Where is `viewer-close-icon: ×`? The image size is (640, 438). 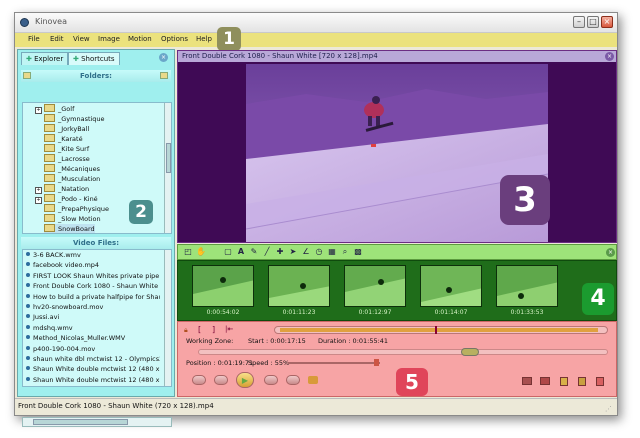
viewer-close-icon: × is located at coordinates (609, 56).